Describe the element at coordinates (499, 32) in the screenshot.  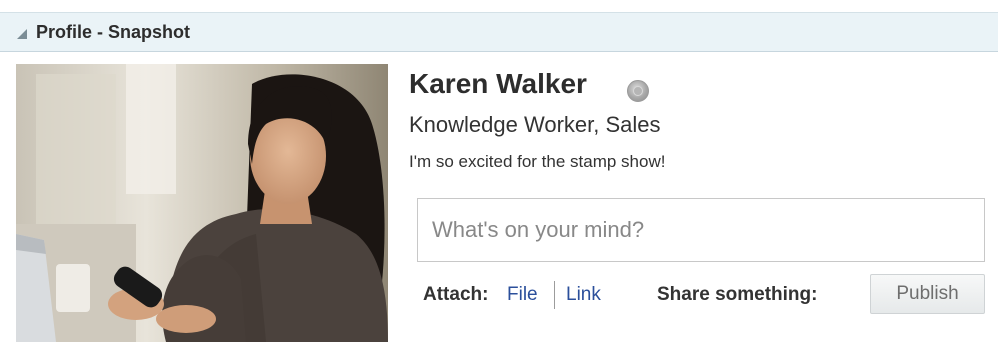
I see `panel-header: Profile - Snapshot` at that location.